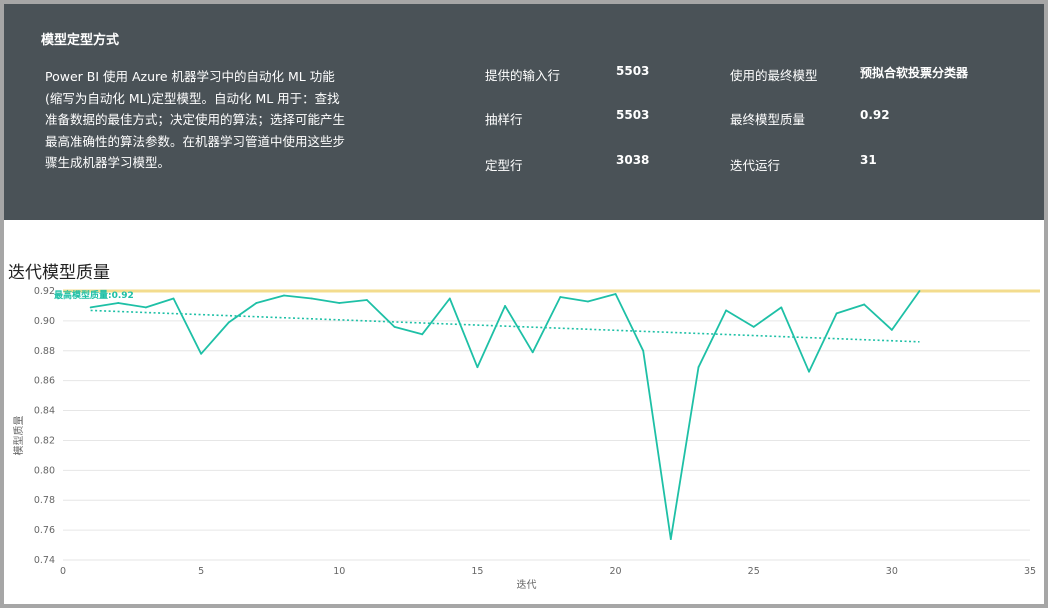 The image size is (1048, 608). Describe the element at coordinates (477, 571) in the screenshot. I see `x-tick-label: 15` at that location.